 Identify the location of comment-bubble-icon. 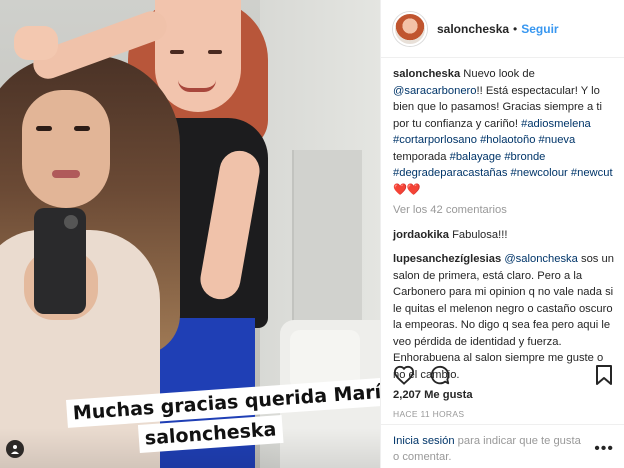
(440, 375).